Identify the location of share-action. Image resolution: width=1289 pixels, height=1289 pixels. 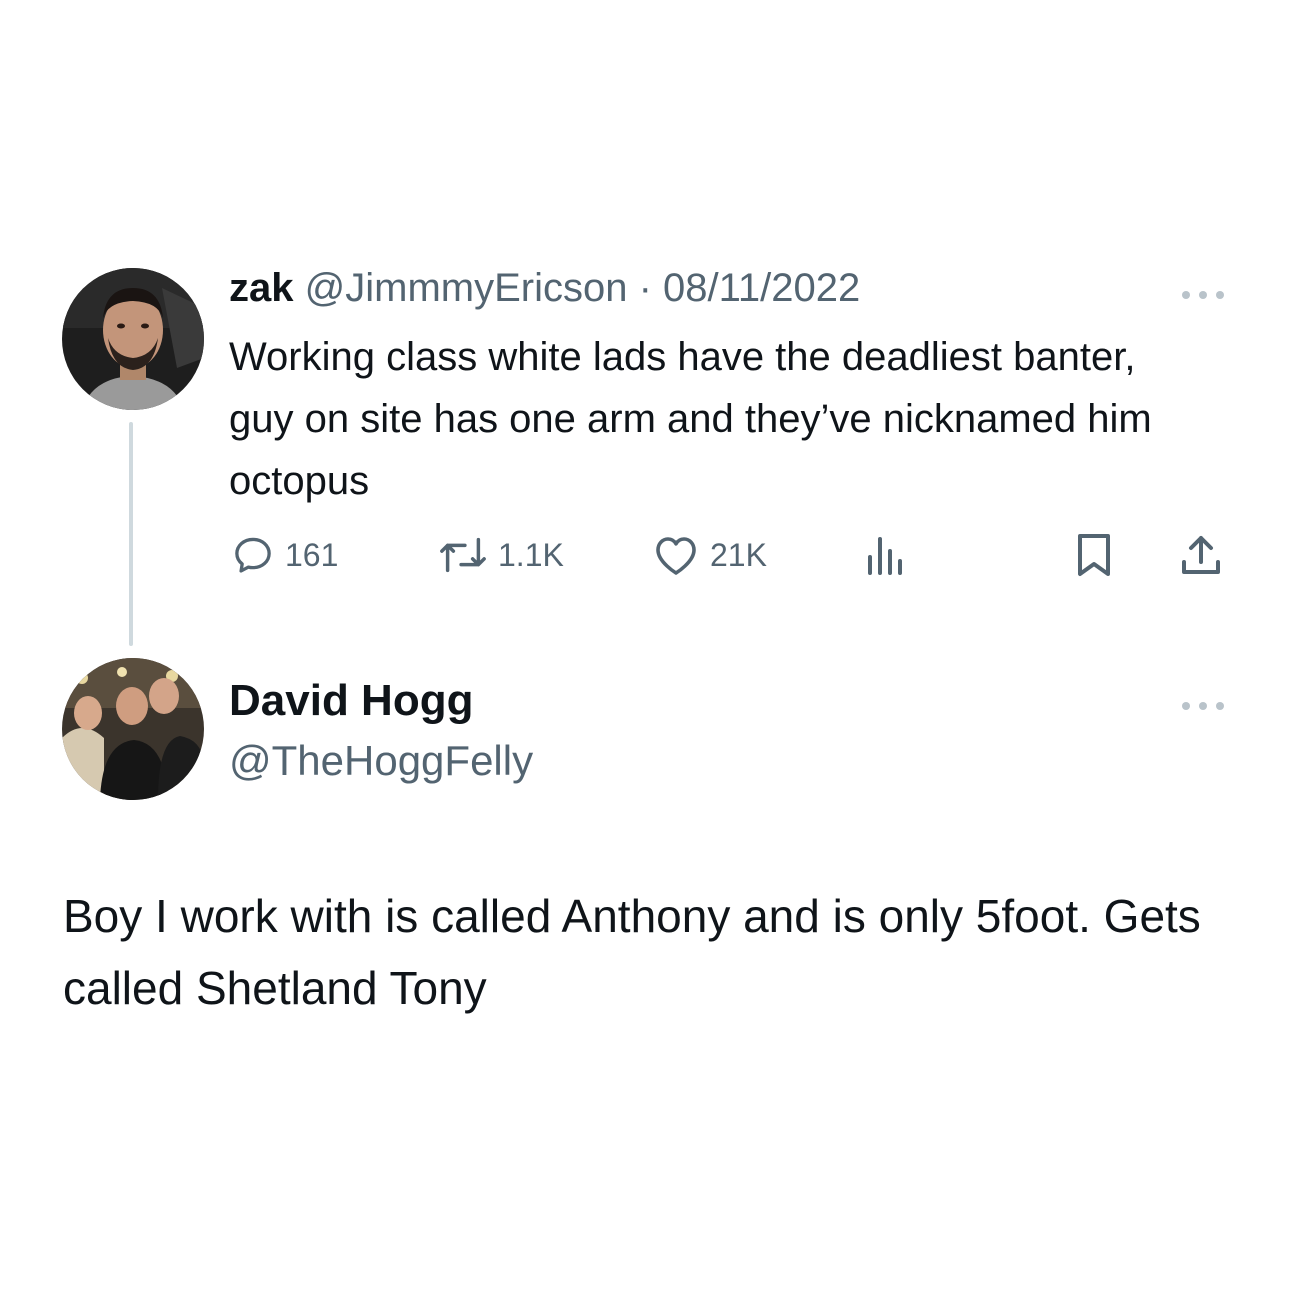
(1201, 555).